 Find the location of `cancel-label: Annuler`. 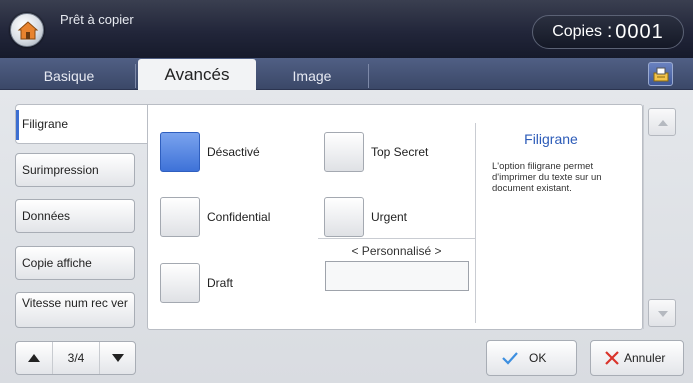

cancel-label: Annuler is located at coordinates (645, 358).